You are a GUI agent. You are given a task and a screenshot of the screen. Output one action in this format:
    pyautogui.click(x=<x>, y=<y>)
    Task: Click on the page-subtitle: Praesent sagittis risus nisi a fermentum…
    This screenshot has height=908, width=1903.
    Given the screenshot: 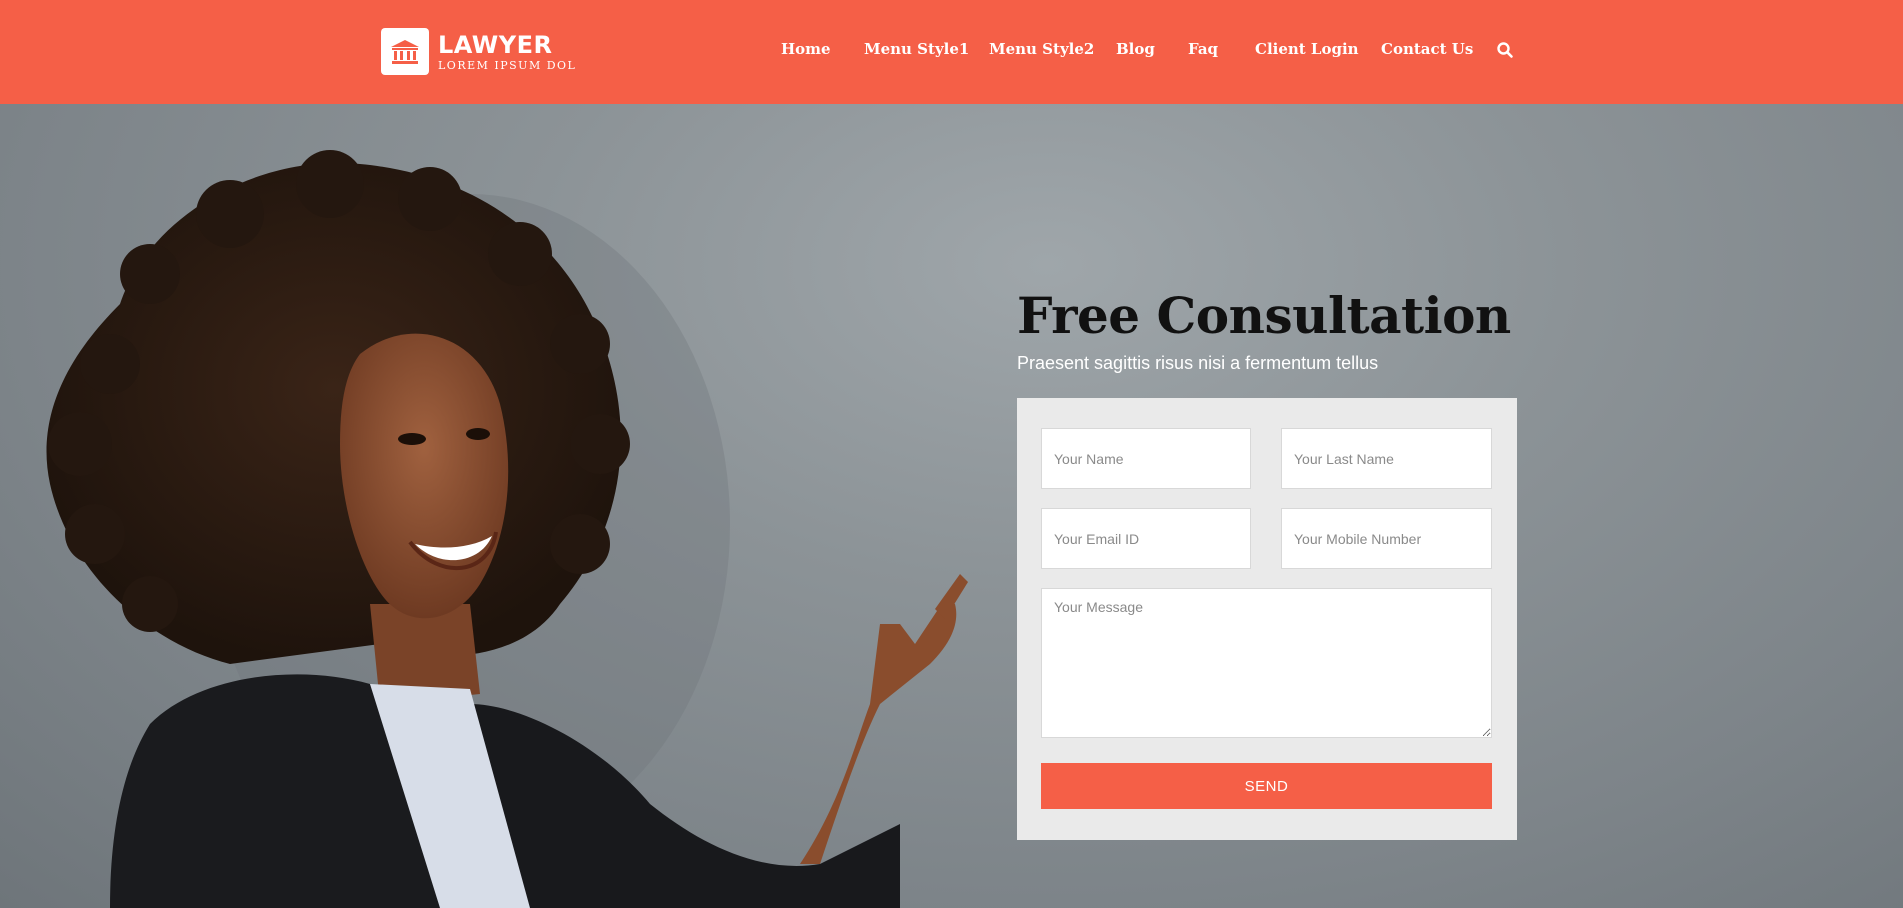 What is the action you would take?
    pyautogui.click(x=1198, y=363)
    